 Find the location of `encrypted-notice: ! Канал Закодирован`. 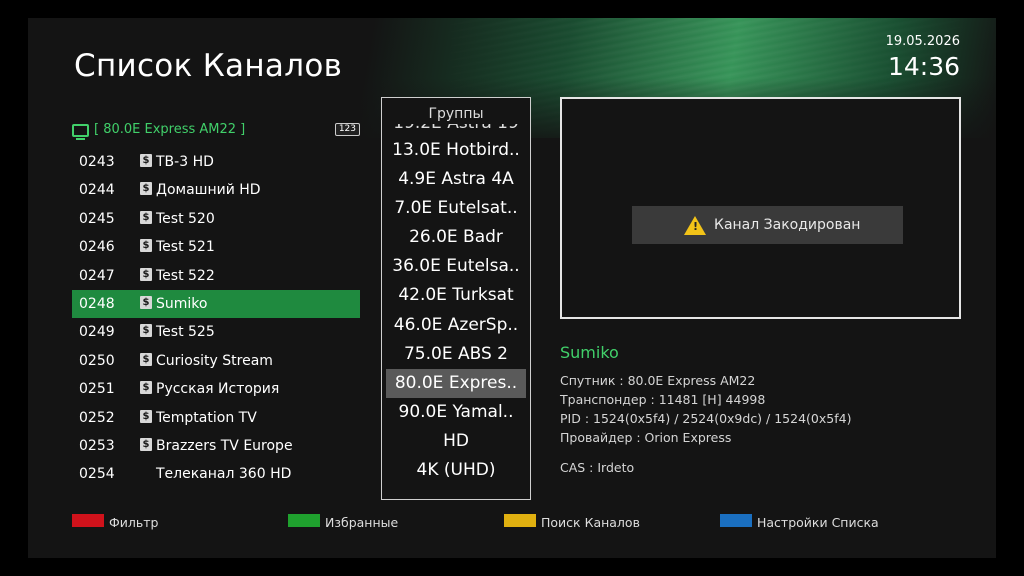

encrypted-notice: ! Канал Закодирован is located at coordinates (767, 225).